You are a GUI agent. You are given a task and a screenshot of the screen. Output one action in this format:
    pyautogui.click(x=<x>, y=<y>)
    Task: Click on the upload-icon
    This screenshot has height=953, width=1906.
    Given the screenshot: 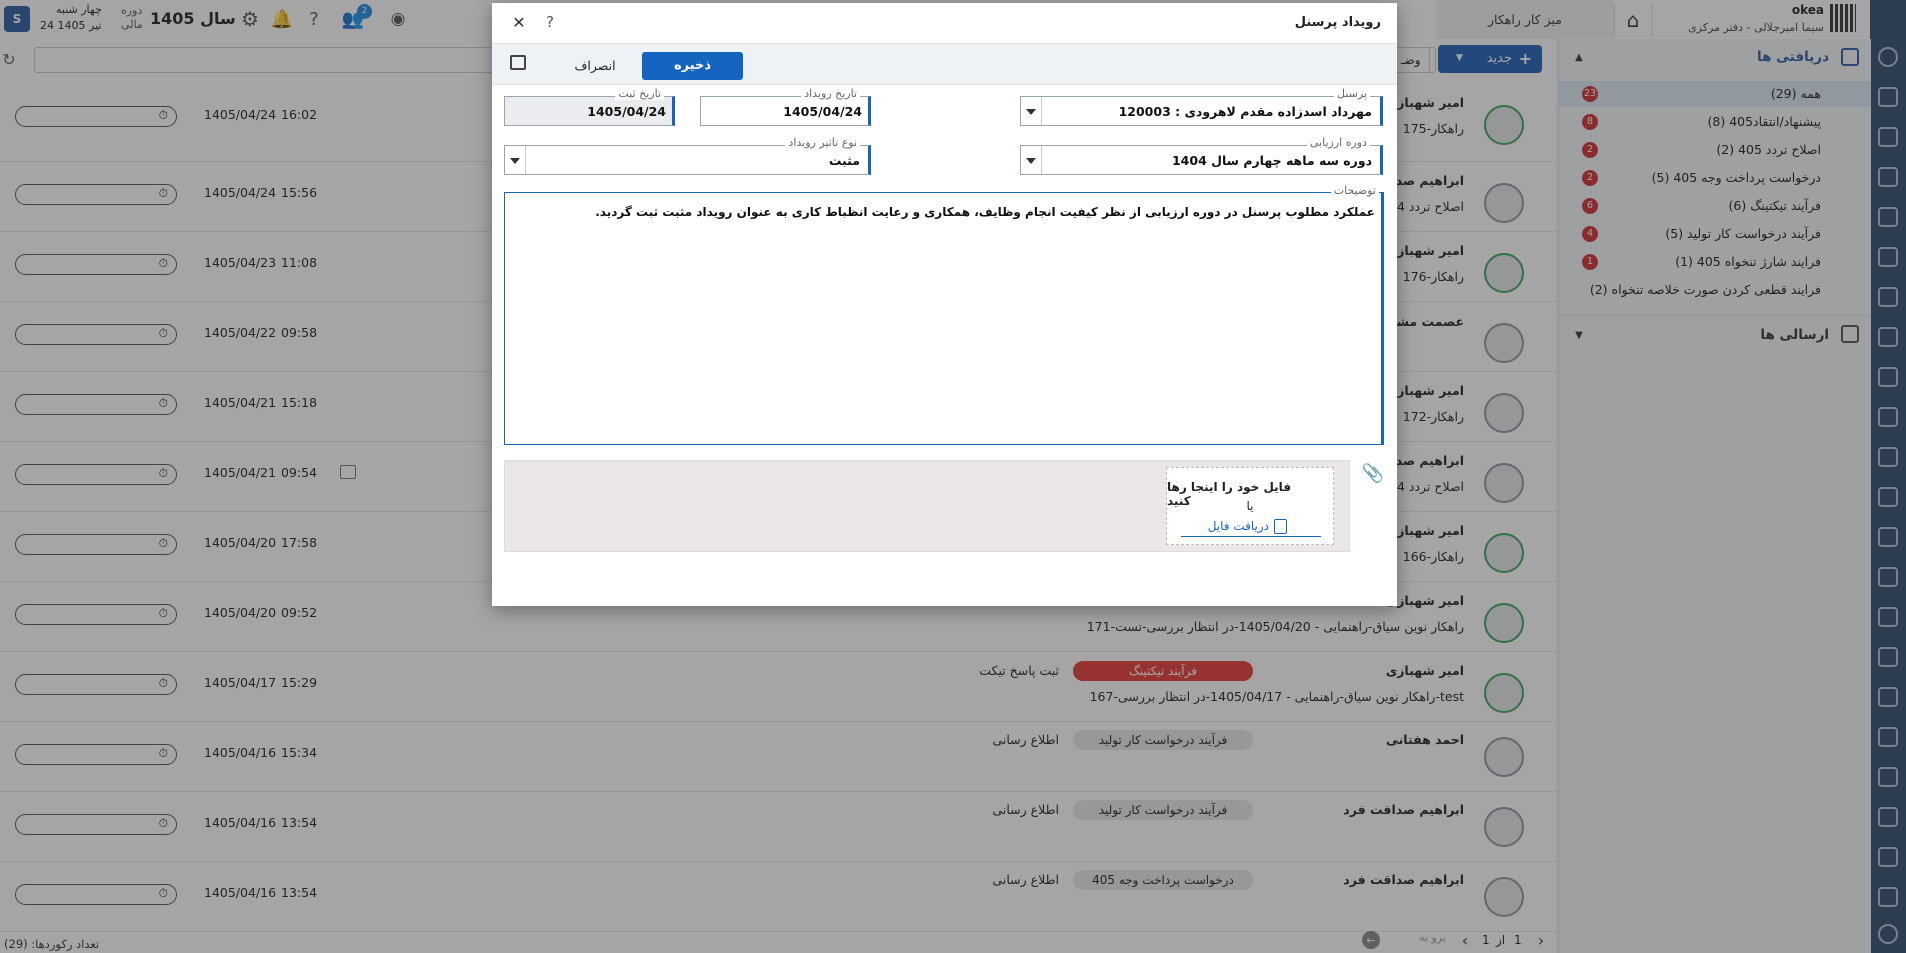 What is the action you would take?
    pyautogui.click(x=1280, y=526)
    